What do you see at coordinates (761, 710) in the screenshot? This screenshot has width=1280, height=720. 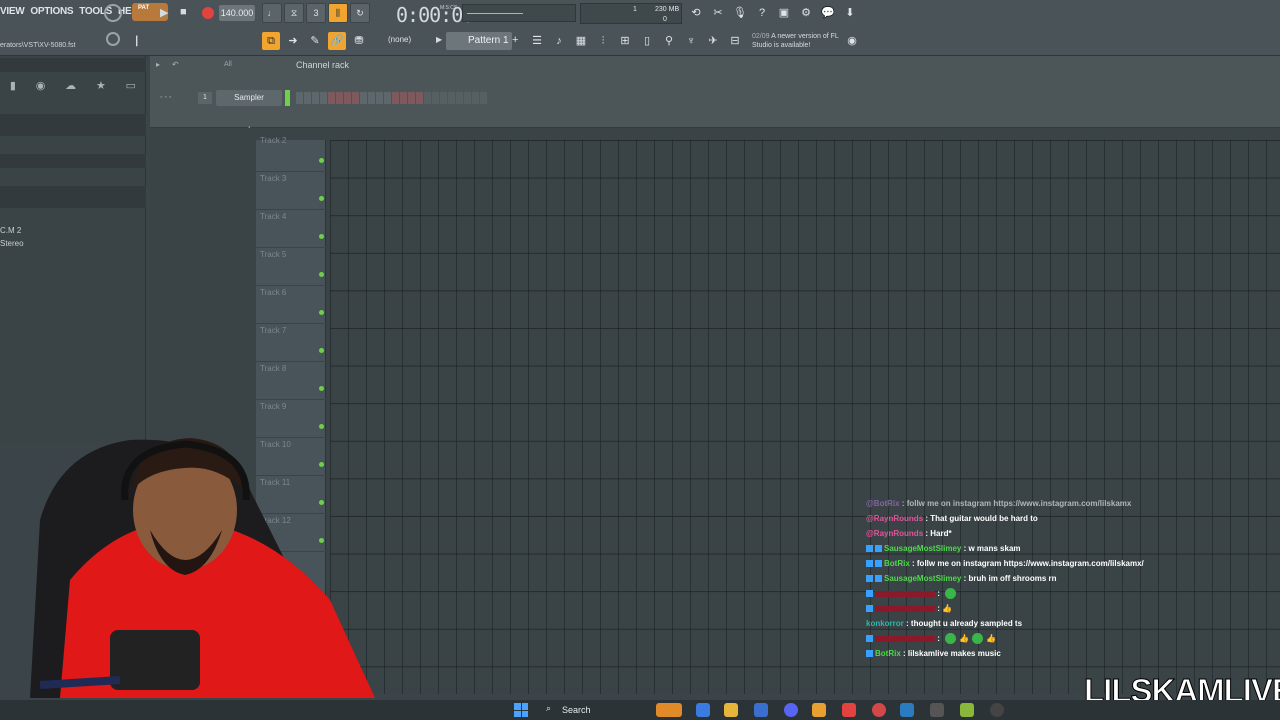 I see `store-icon` at bounding box center [761, 710].